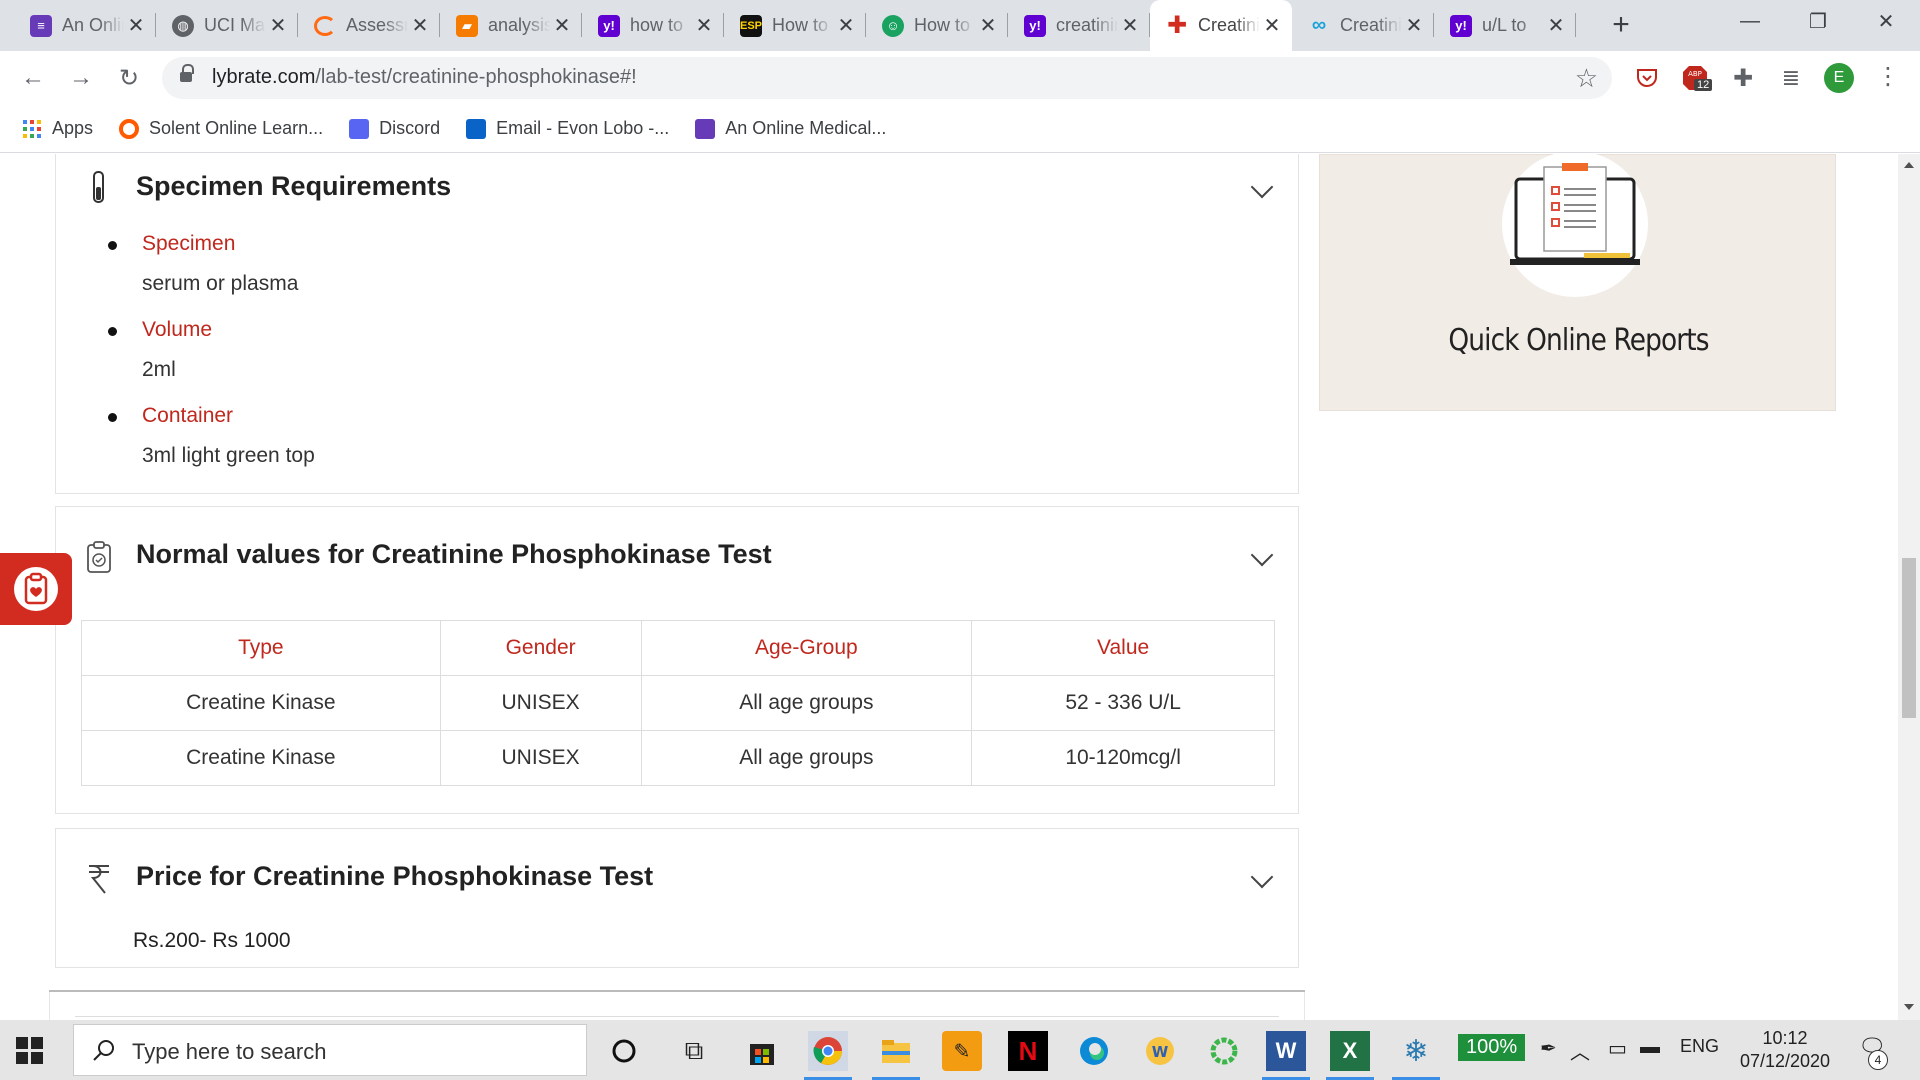 Image resolution: width=1920 pixels, height=1080 pixels. What do you see at coordinates (1363, 25) in the screenshot?
I see `tab-9: ∞ Creatinine ✕` at bounding box center [1363, 25].